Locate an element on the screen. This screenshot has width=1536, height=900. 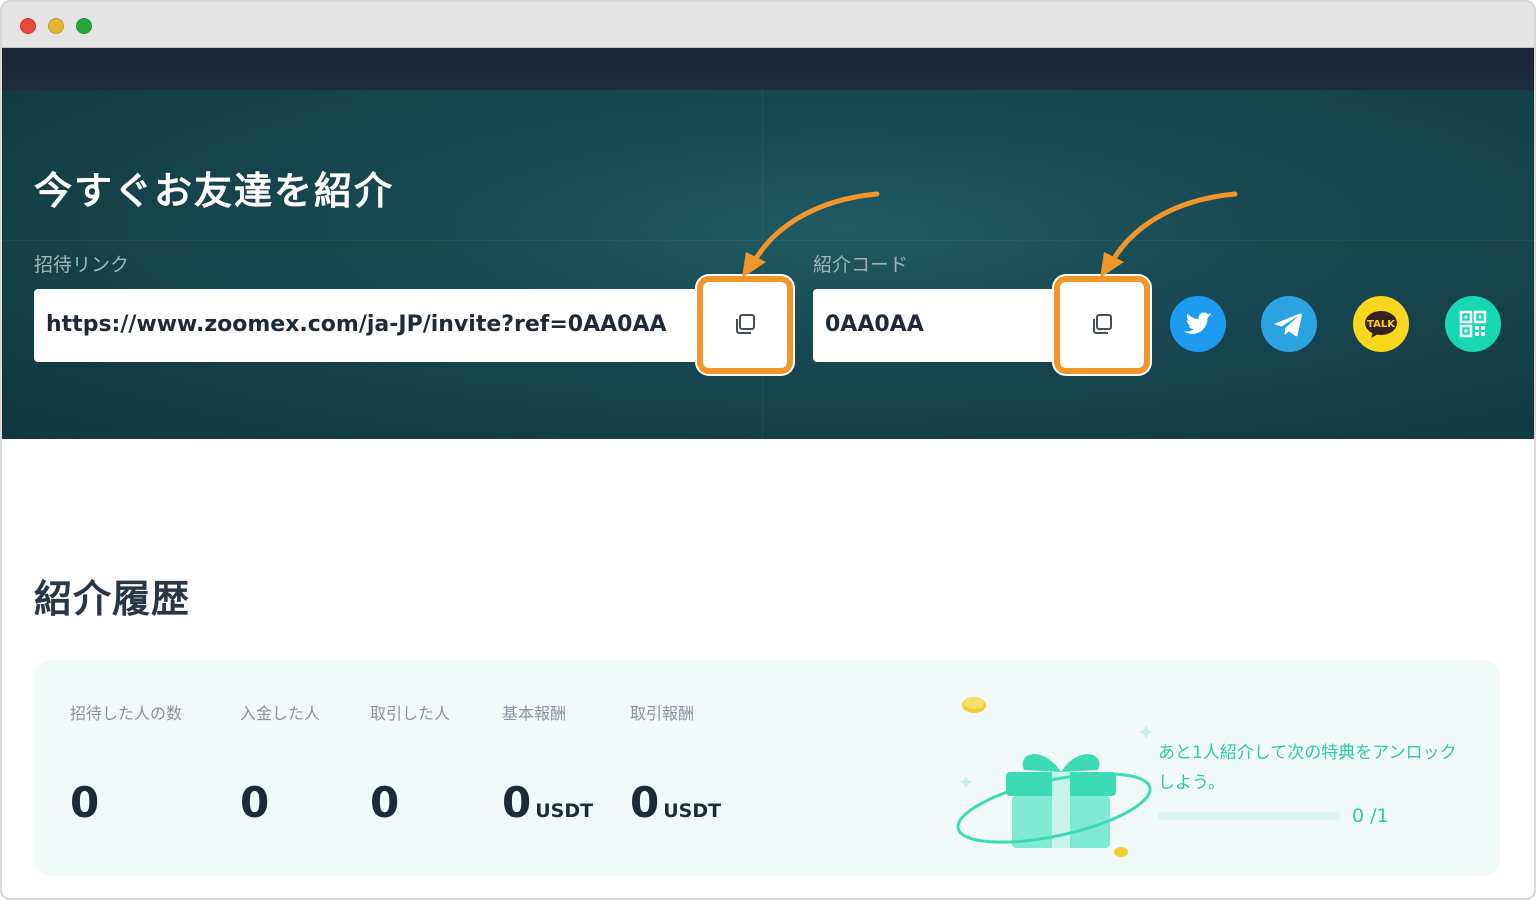
twitter-share-button is located at coordinates (1198, 324).